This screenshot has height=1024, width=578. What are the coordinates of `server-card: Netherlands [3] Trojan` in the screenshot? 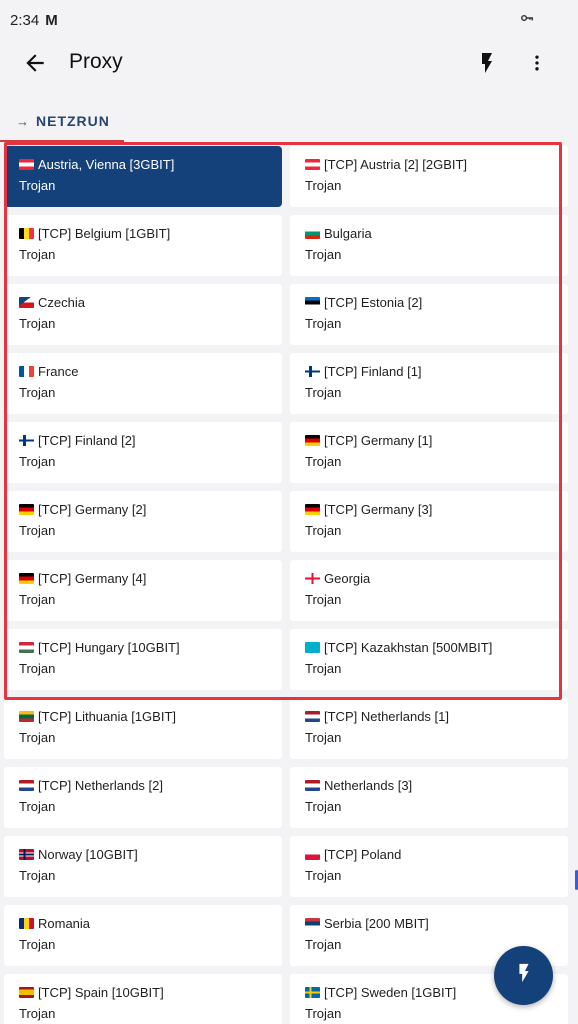 It's located at (429, 797).